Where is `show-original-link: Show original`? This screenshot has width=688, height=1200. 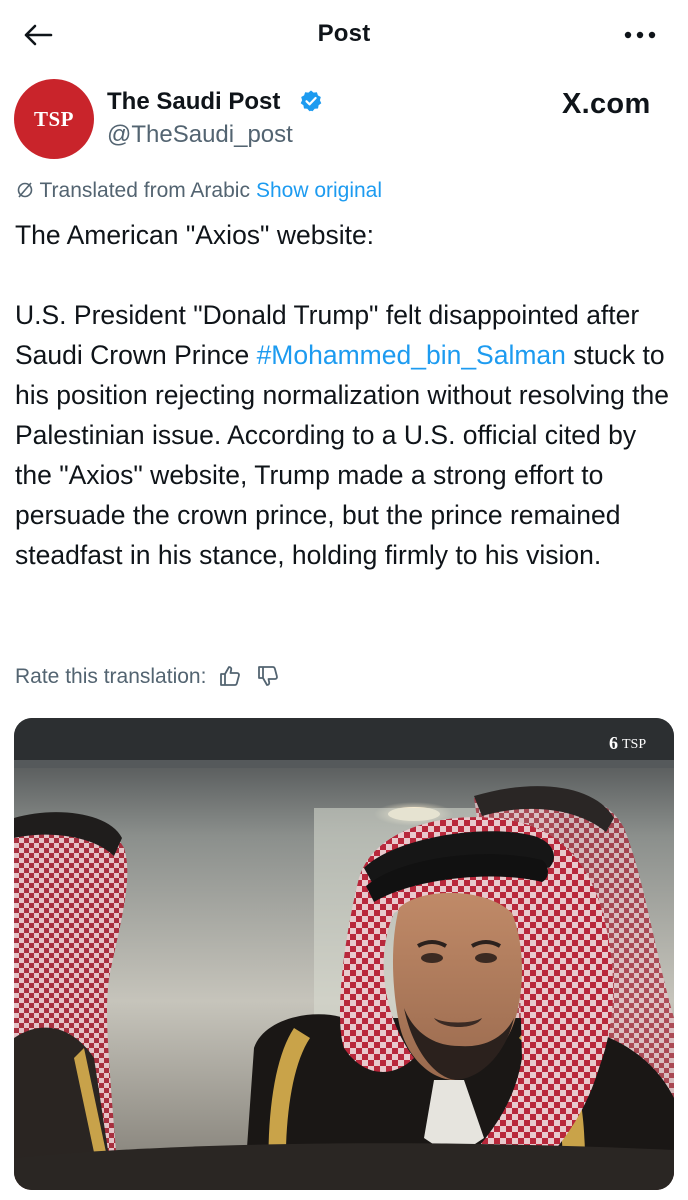
show-original-link: Show original is located at coordinates (319, 190).